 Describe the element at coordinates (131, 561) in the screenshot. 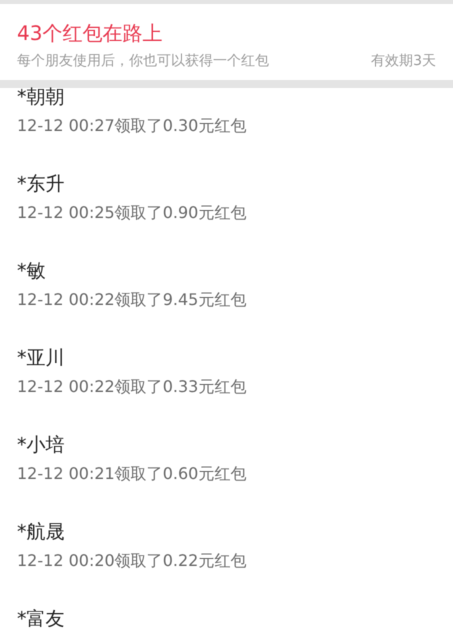

I see `claim-detail: 12-12 00:20领取了0.22元红包` at that location.